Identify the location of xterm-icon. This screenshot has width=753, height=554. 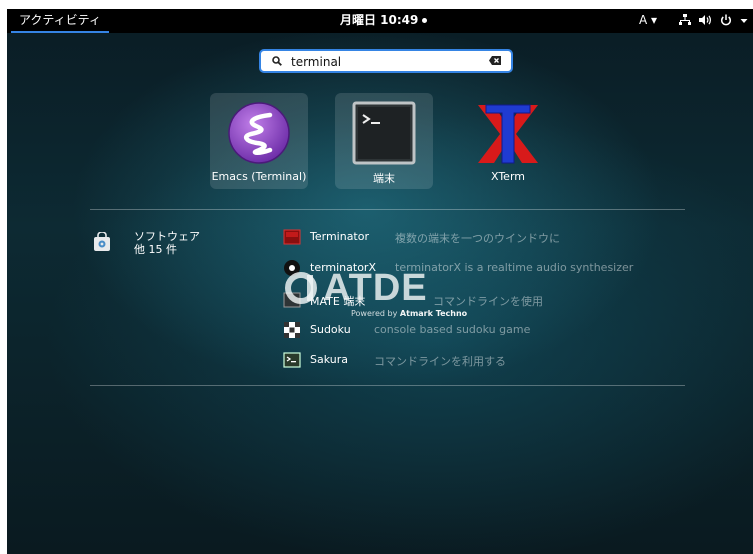
(508, 134).